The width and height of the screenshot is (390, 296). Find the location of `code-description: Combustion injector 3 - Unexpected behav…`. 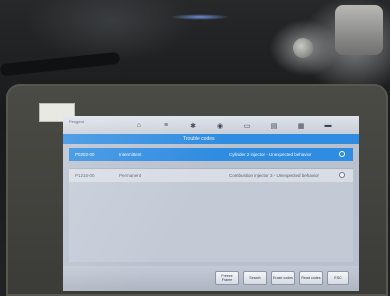

code-description: Combustion injector 3 - Unexpected behav… is located at coordinates (274, 175).